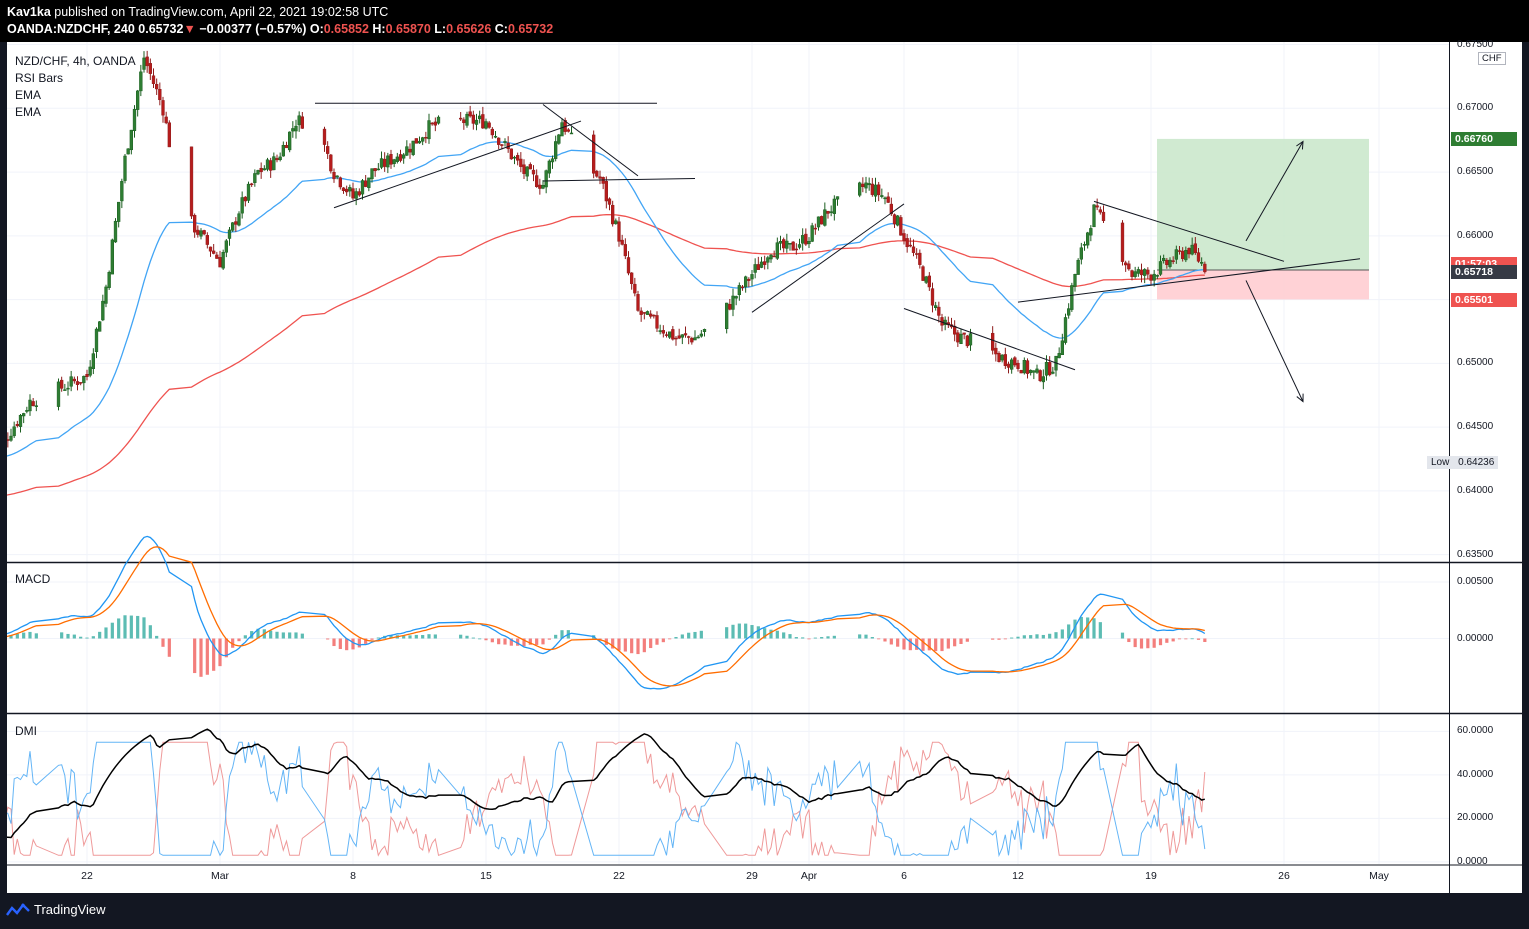 The height and width of the screenshot is (929, 1529). What do you see at coordinates (32, 579) in the screenshot?
I see `macd-legend: MACD` at bounding box center [32, 579].